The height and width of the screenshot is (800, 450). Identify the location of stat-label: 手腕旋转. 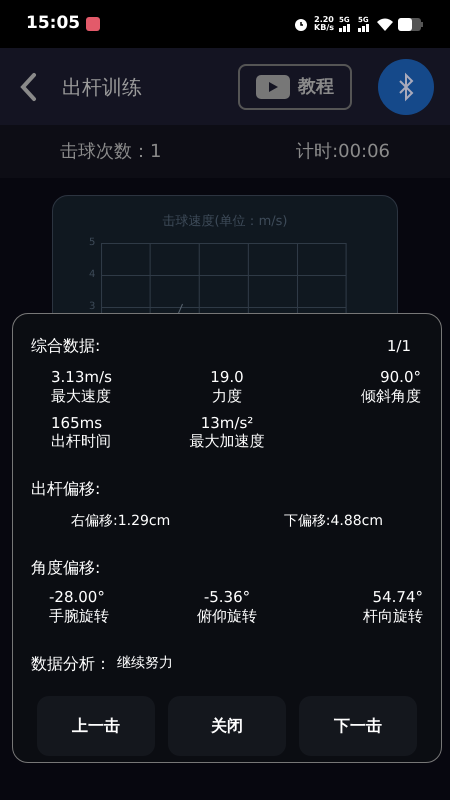
(79, 616).